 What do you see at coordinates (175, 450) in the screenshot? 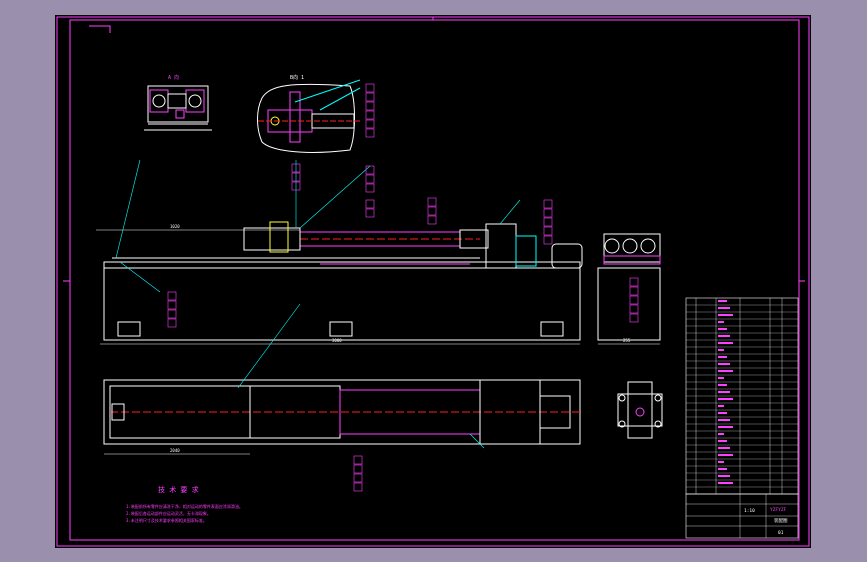
I see `dim-top-view: 2040` at bounding box center [175, 450].